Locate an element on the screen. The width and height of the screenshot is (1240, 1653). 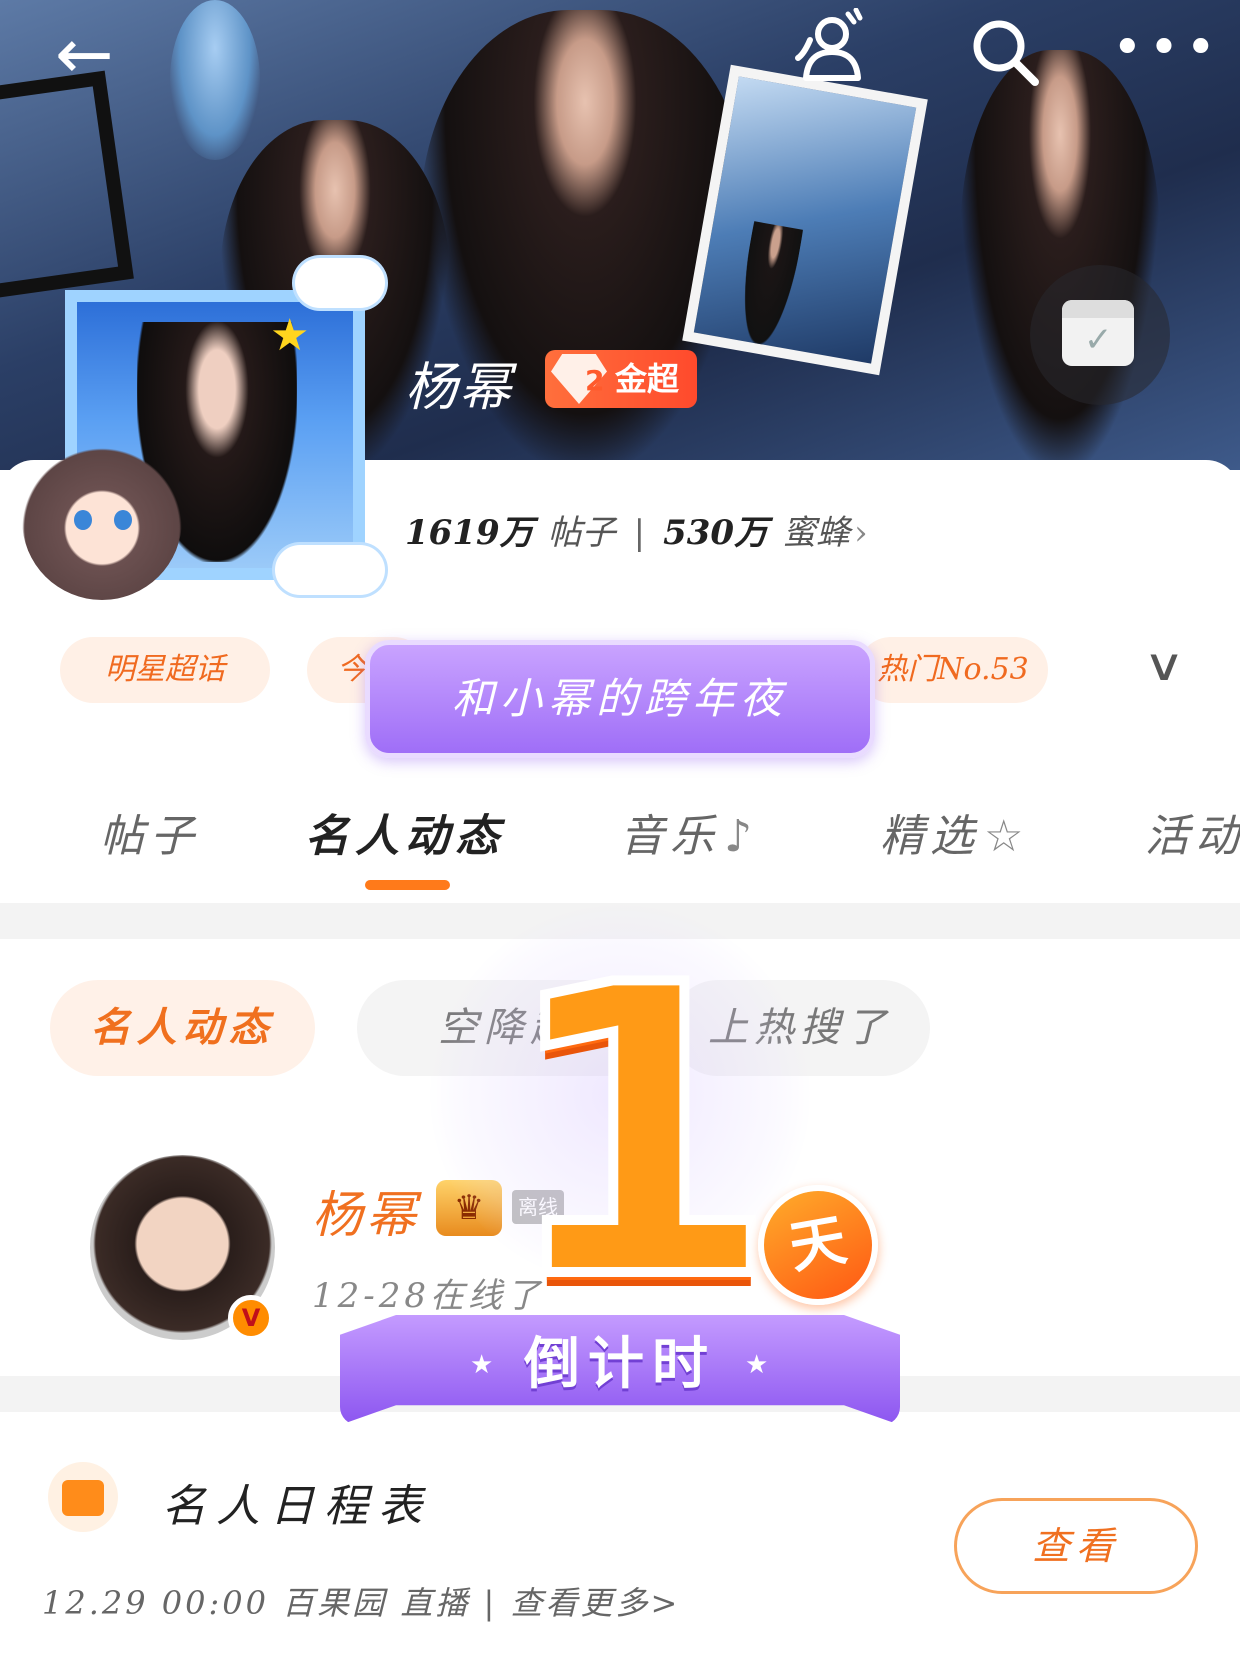
gold-super-badge: 2 金超 is located at coordinates (621, 379).